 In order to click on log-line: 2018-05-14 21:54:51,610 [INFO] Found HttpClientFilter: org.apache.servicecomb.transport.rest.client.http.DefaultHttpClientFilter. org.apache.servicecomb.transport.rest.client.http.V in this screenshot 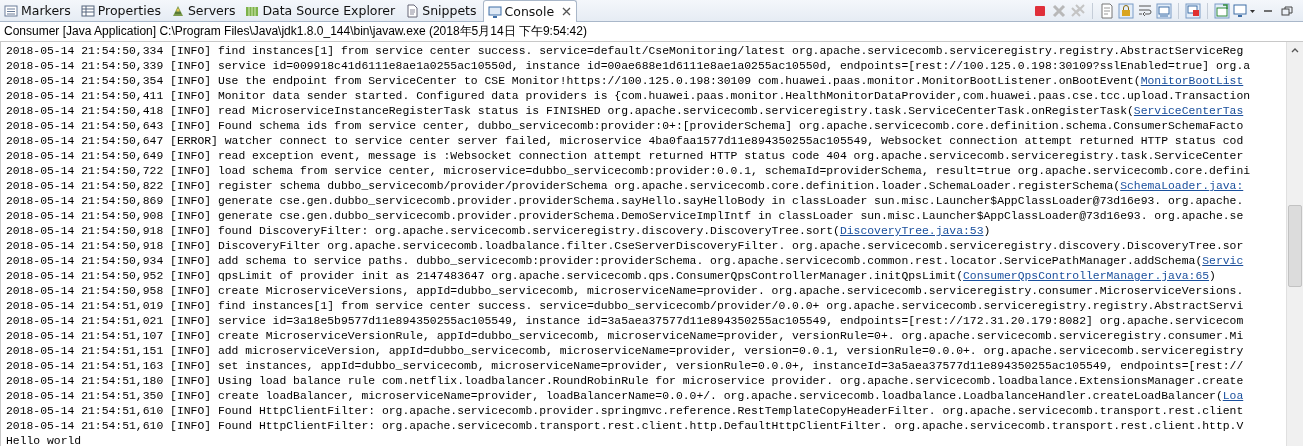, I will do `click(625, 426)`.